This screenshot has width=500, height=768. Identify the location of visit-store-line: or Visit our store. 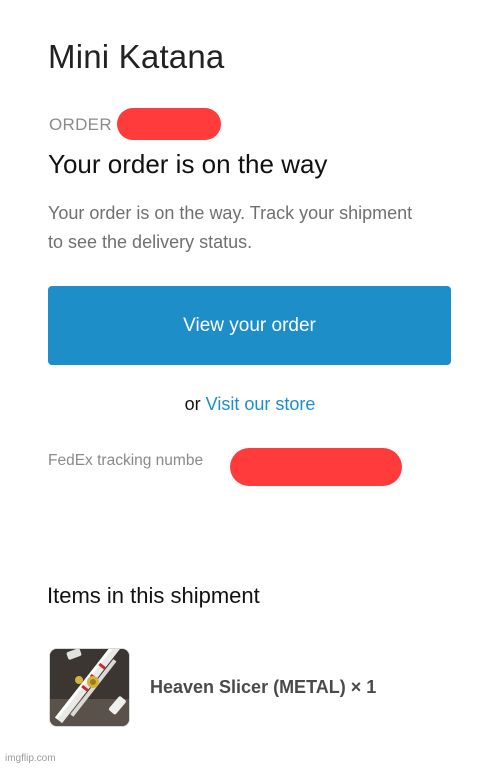
(250, 404).